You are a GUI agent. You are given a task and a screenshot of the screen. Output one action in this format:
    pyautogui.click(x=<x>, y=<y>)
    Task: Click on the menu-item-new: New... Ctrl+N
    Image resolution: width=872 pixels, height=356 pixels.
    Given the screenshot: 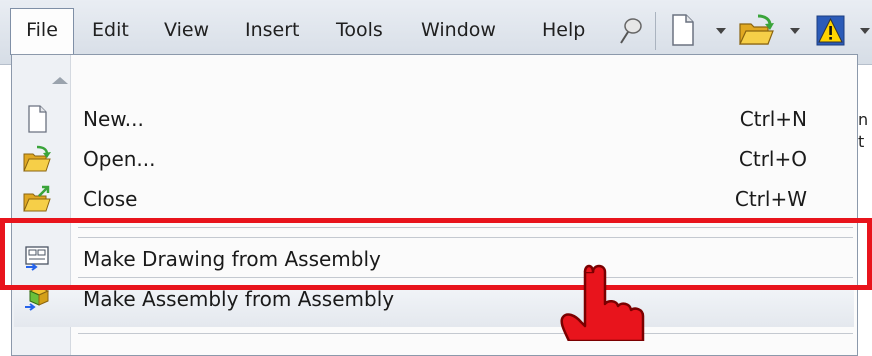 What is the action you would take?
    pyautogui.click(x=434, y=119)
    